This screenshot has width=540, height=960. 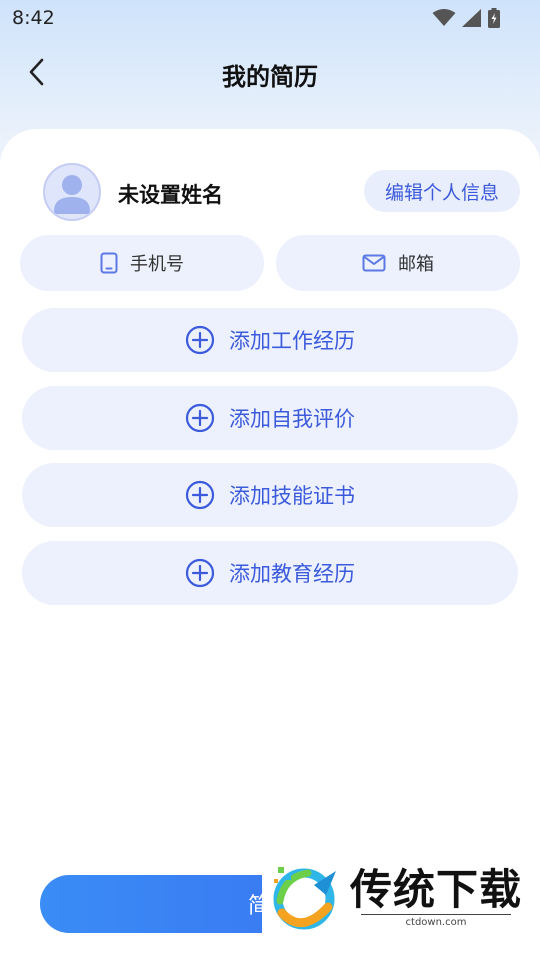 What do you see at coordinates (416, 264) in the screenshot?
I see `email-label: 邮箱` at bounding box center [416, 264].